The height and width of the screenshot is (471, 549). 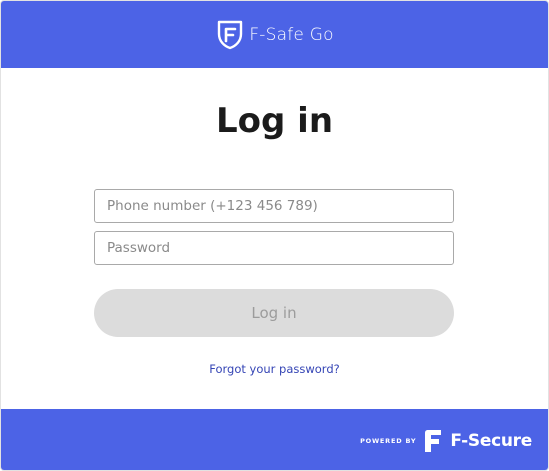 I want to click on footer-bar: POWERED BY F-Secure, so click(x=274, y=439).